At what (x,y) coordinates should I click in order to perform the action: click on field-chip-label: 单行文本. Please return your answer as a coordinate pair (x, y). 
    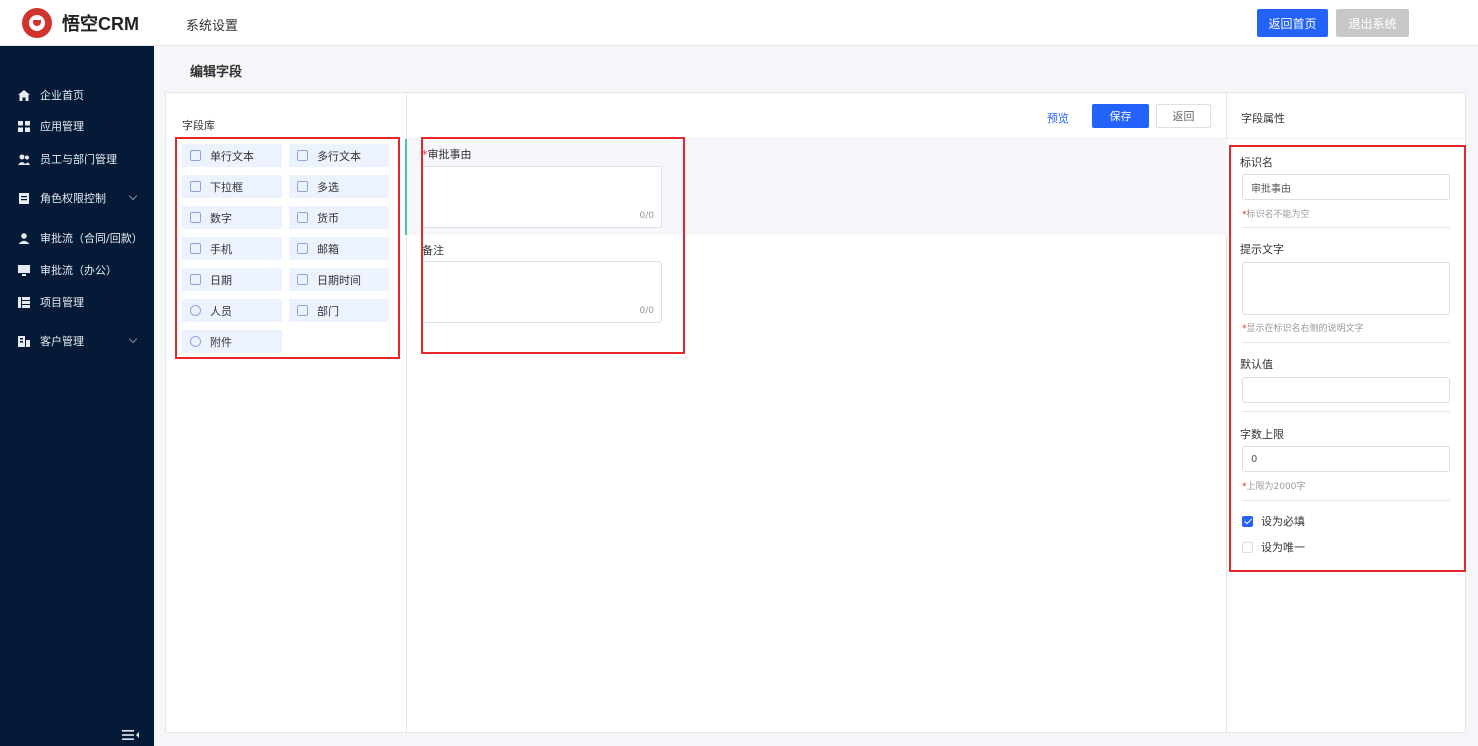
    Looking at the image, I should click on (232, 156).